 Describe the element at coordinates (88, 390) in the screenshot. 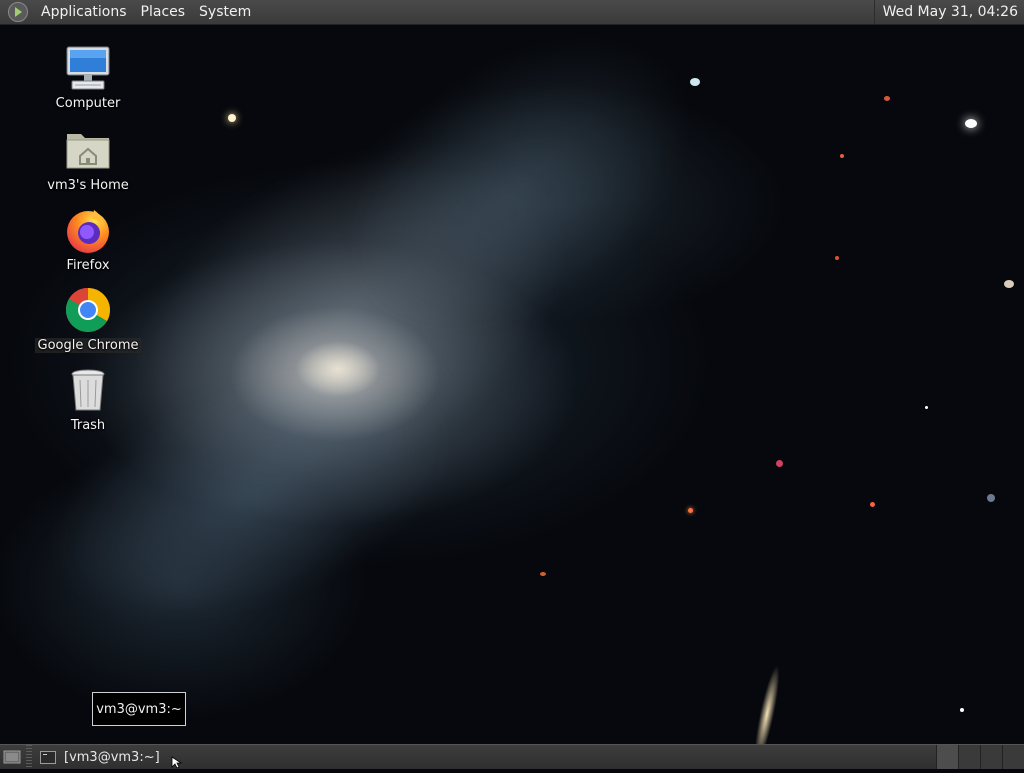

I see `trash-icon` at that location.